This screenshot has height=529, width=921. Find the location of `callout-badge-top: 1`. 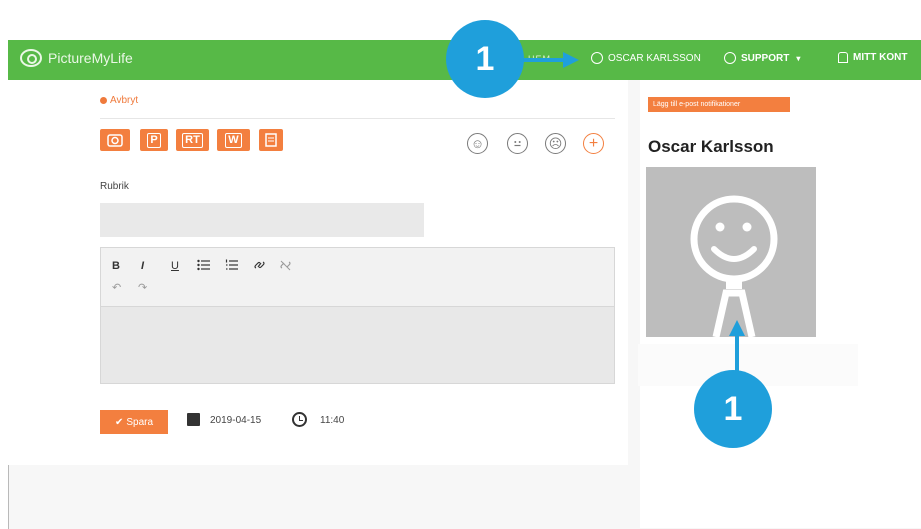

callout-badge-top: 1 is located at coordinates (485, 59).